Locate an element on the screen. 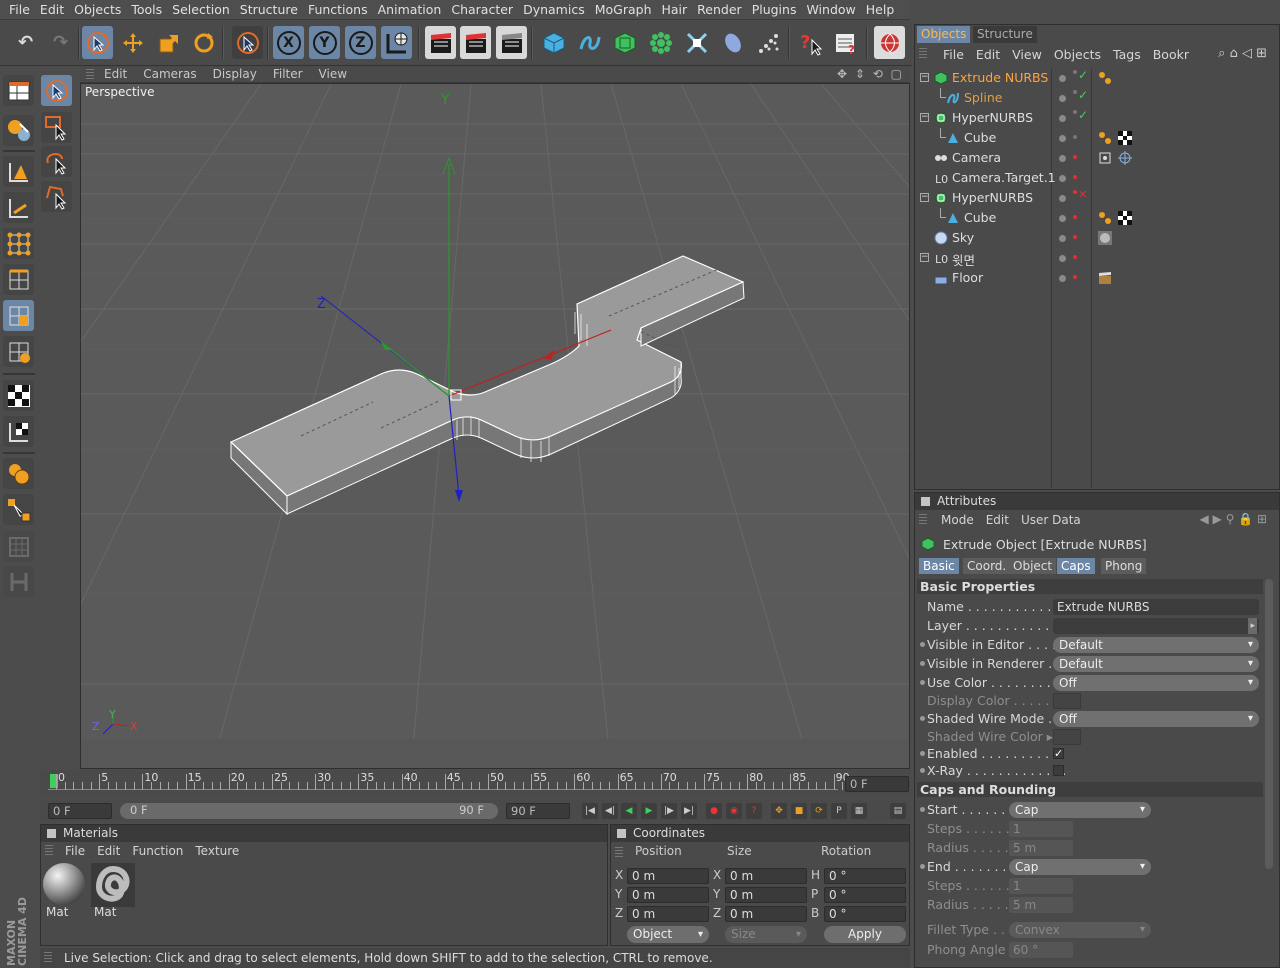 This screenshot has height=968, width=1280. object-mode-button is located at coordinates (18, 351).